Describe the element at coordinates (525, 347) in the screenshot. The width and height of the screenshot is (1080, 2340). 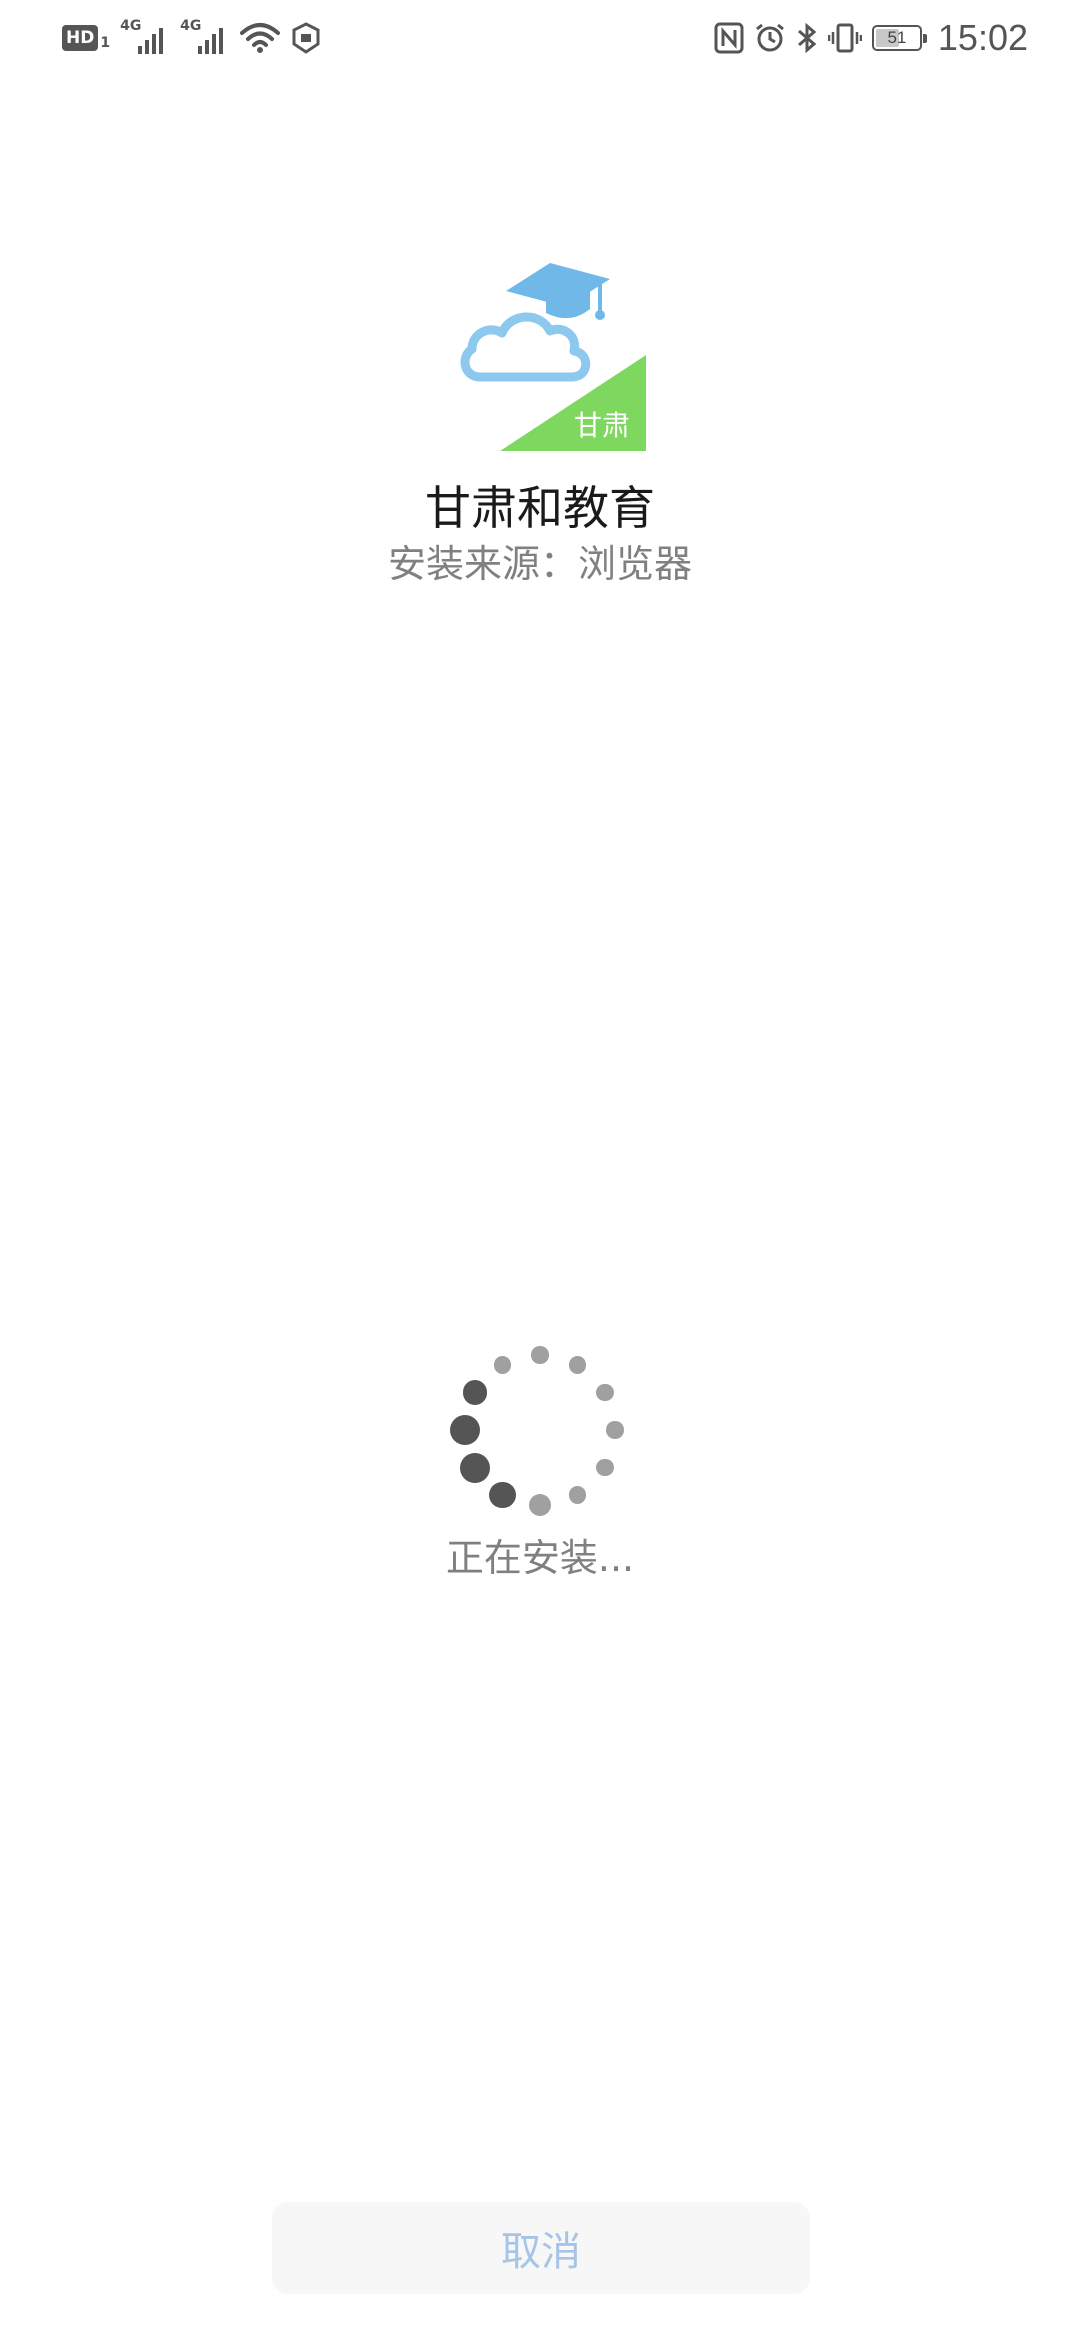
I see `cloud-icon` at that location.